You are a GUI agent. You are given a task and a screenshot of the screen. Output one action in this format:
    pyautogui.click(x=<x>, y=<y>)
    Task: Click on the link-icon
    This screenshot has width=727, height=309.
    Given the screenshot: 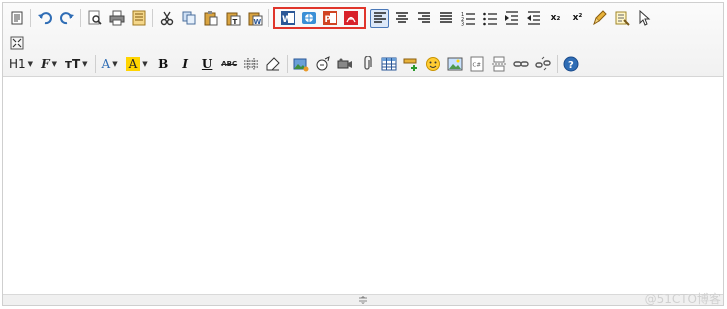 What is the action you would take?
    pyautogui.click(x=521, y=64)
    